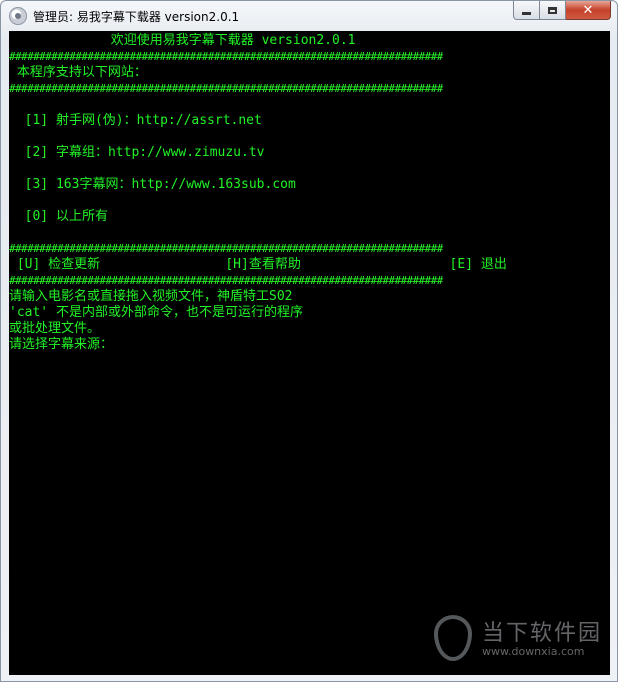  What do you see at coordinates (526, 13) in the screenshot?
I see `minimize-icon` at bounding box center [526, 13].